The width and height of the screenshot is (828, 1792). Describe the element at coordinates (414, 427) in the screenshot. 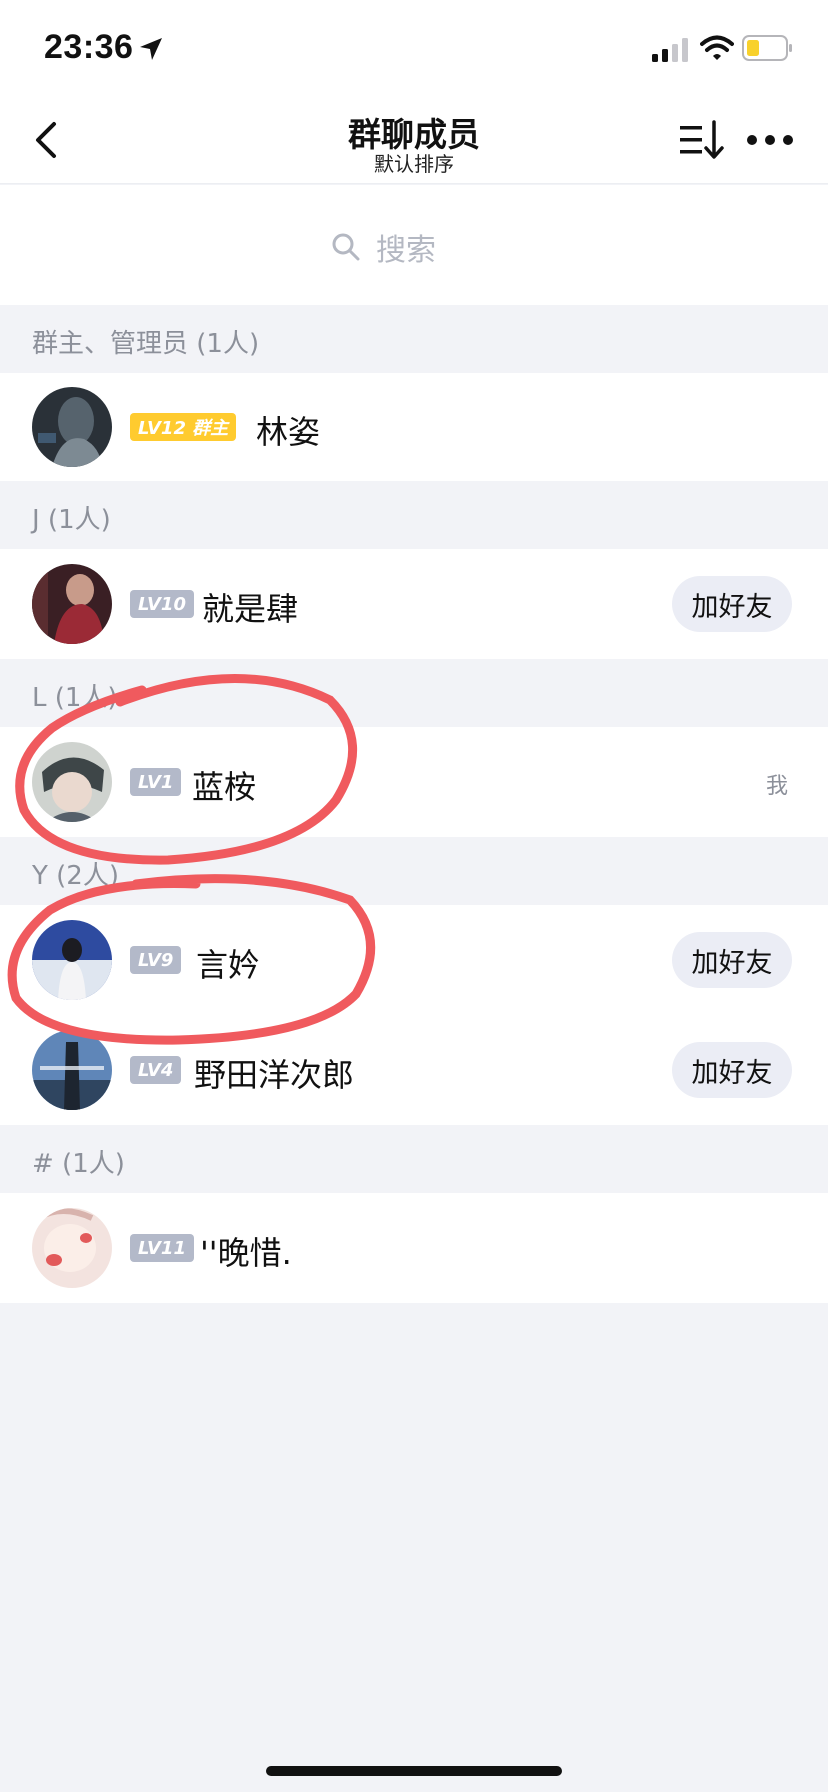

I see `member-row: LV12 群主 林姿` at that location.